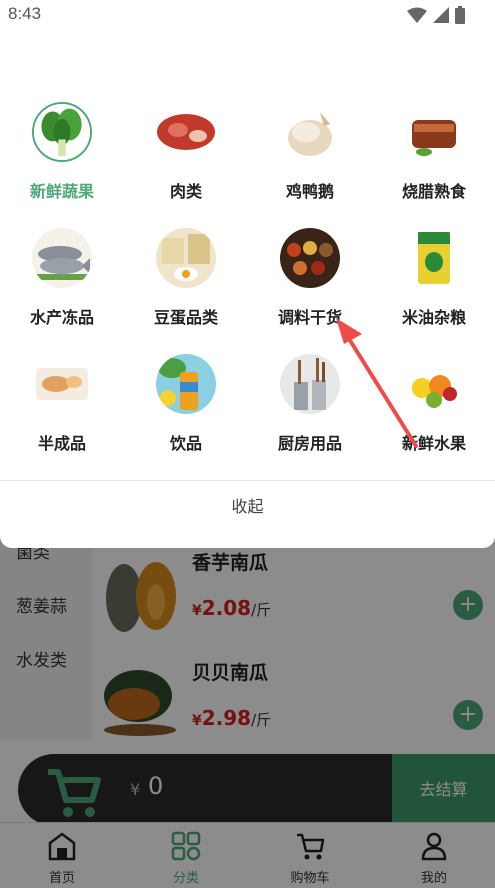  I want to click on category-rice-oil-grains: 米油杂粮, so click(433, 283).